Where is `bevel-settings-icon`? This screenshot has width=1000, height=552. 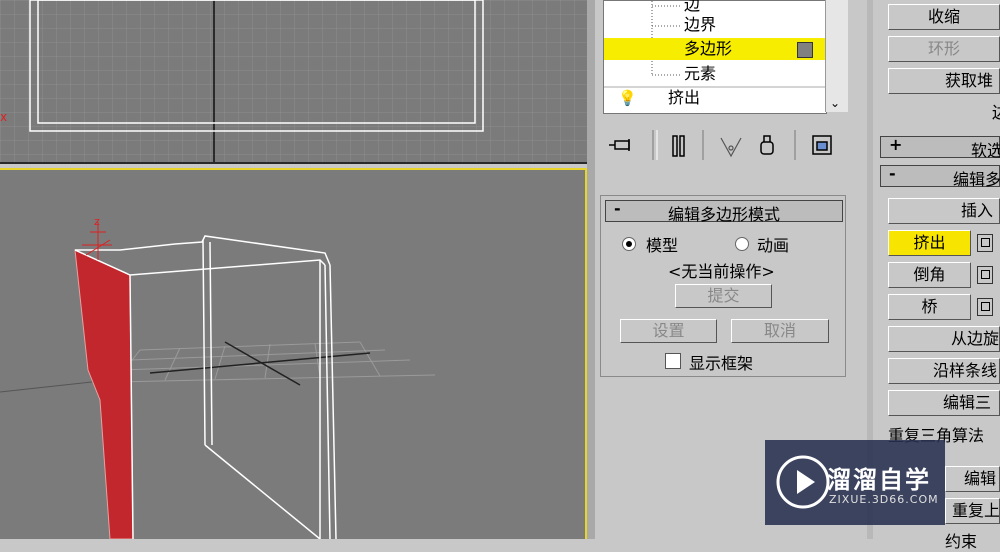 bevel-settings-icon is located at coordinates (985, 275).